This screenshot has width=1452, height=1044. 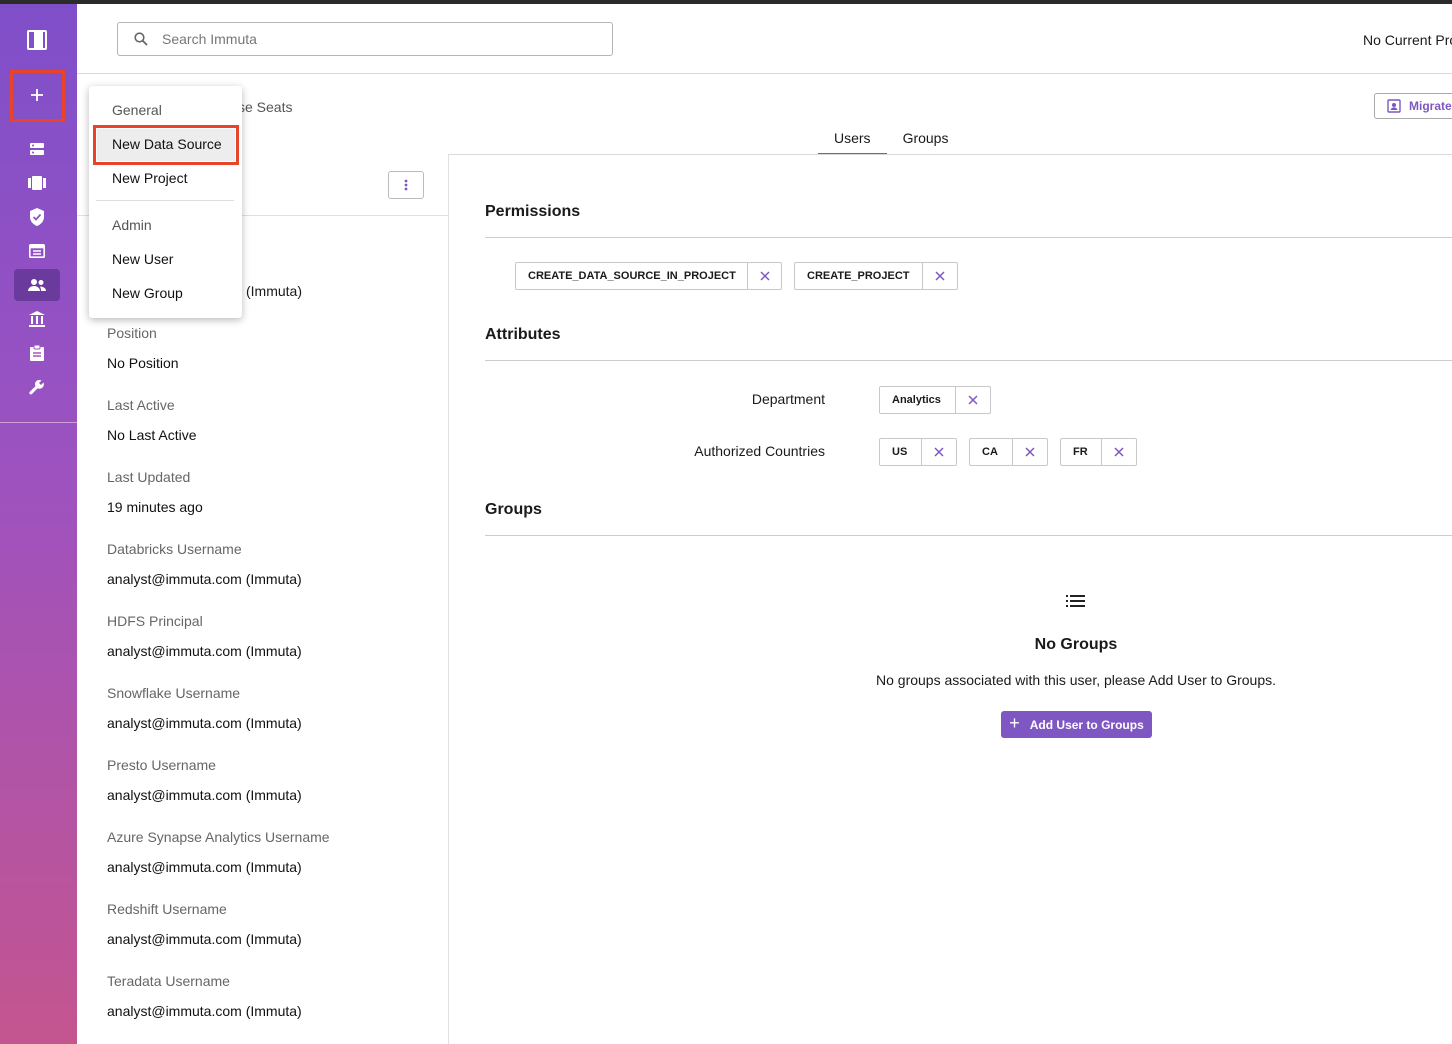 I want to click on menu-item-new-data-source: New Data Source, so click(x=167, y=144).